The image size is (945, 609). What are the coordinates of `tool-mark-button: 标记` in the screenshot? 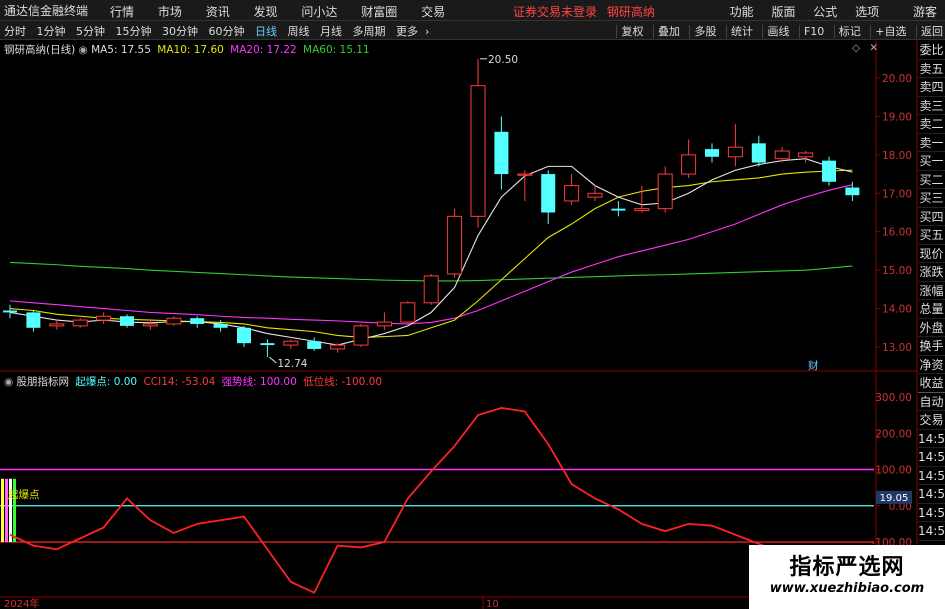 It's located at (847, 31).